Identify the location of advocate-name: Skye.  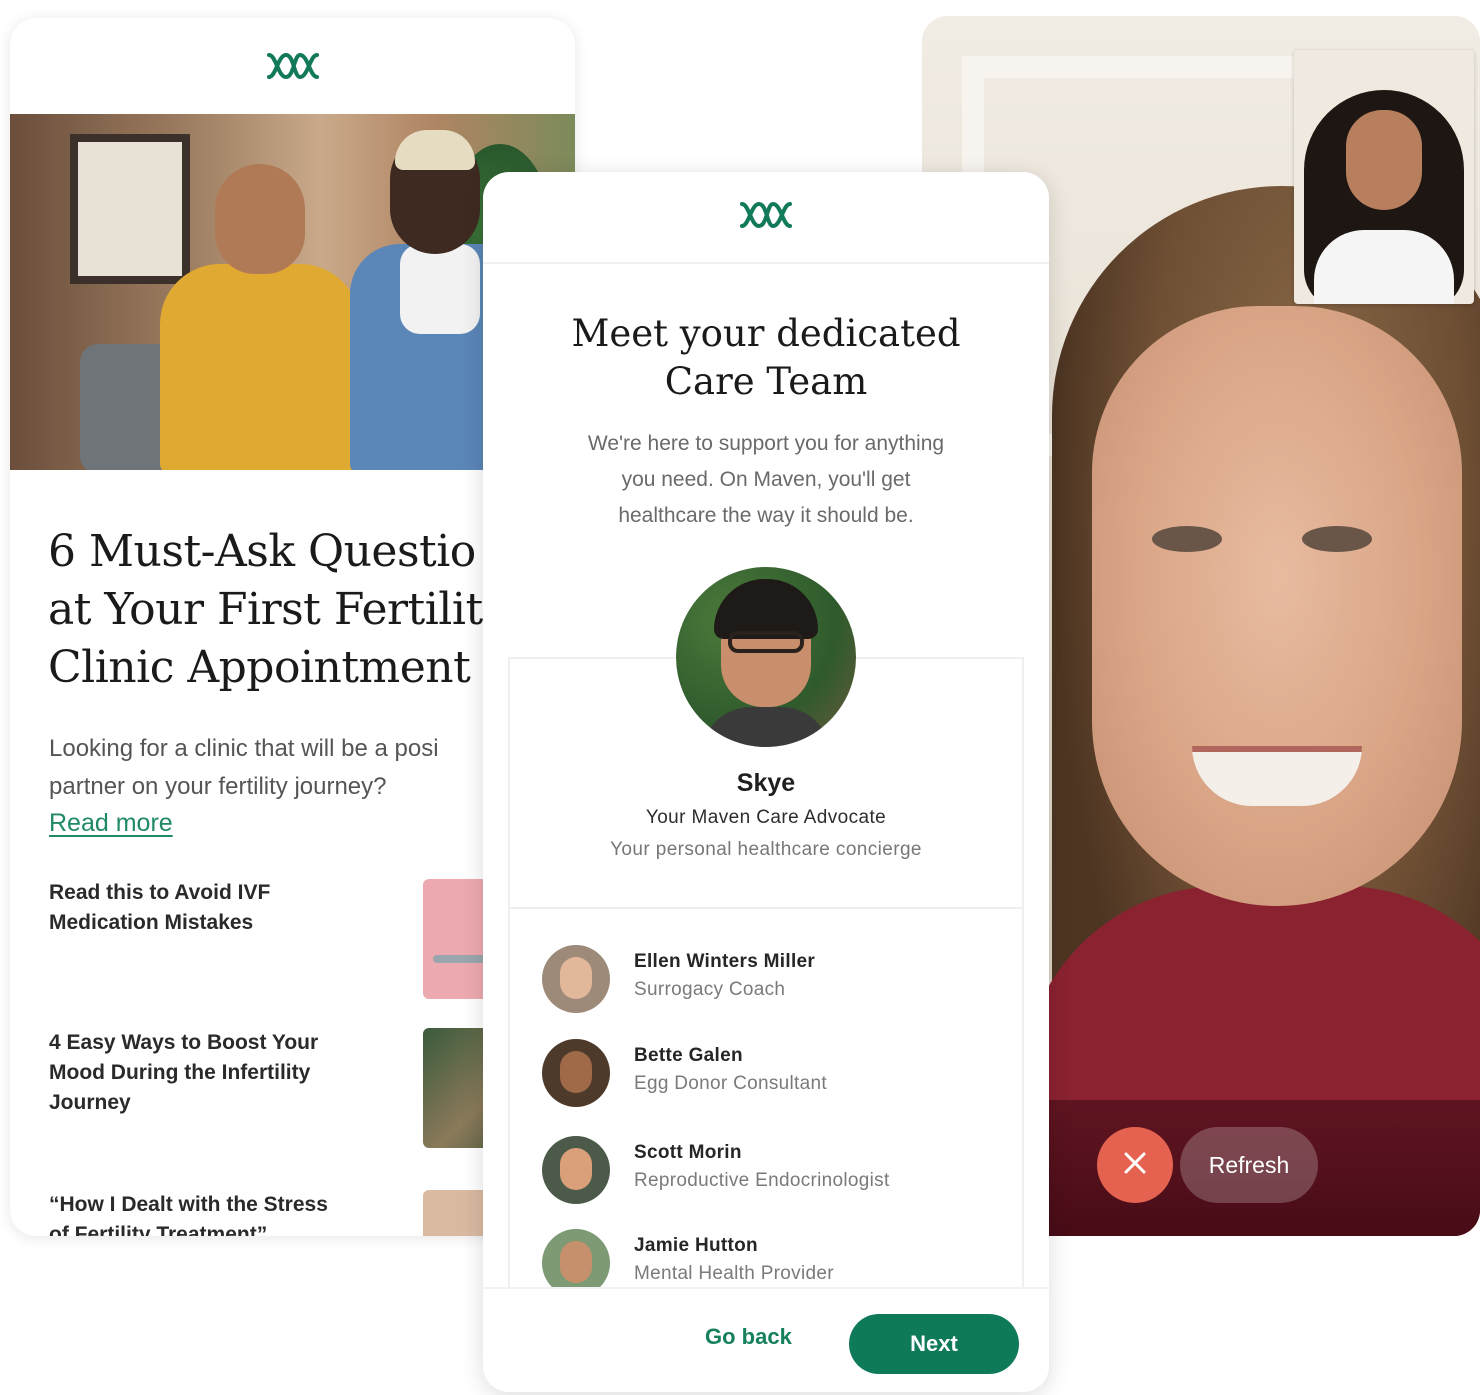
(766, 783).